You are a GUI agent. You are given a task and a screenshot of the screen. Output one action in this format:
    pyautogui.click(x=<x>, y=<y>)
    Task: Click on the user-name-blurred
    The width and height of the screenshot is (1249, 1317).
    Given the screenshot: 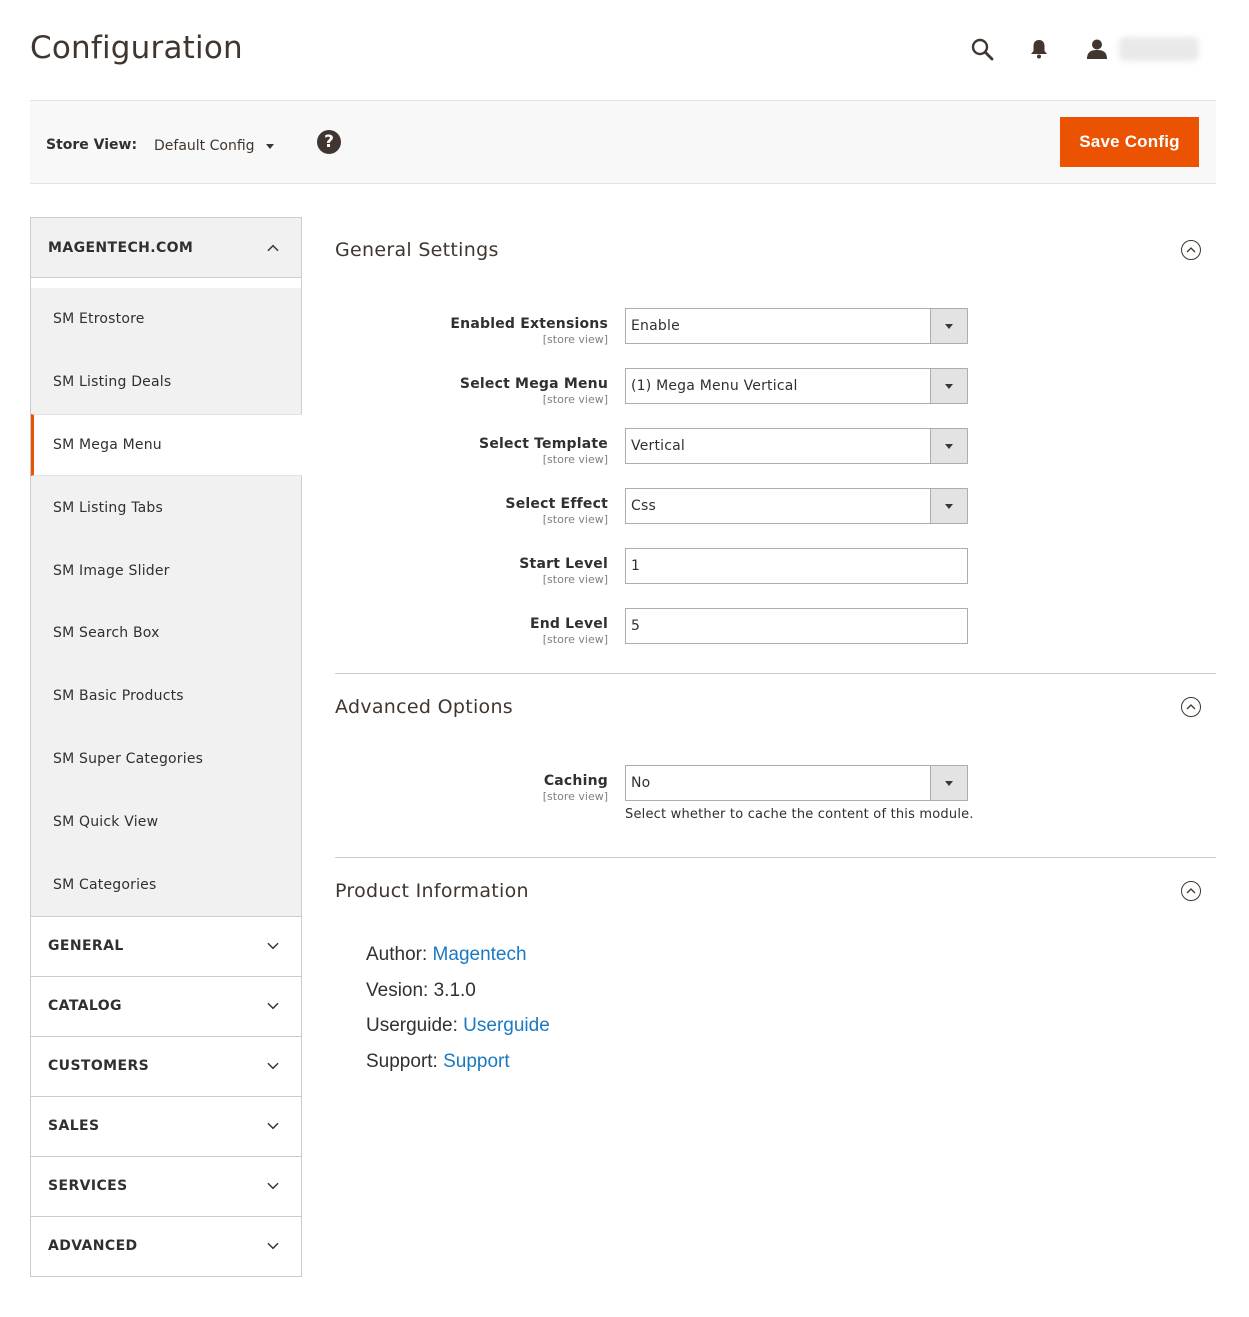 What is the action you would take?
    pyautogui.click(x=1159, y=49)
    